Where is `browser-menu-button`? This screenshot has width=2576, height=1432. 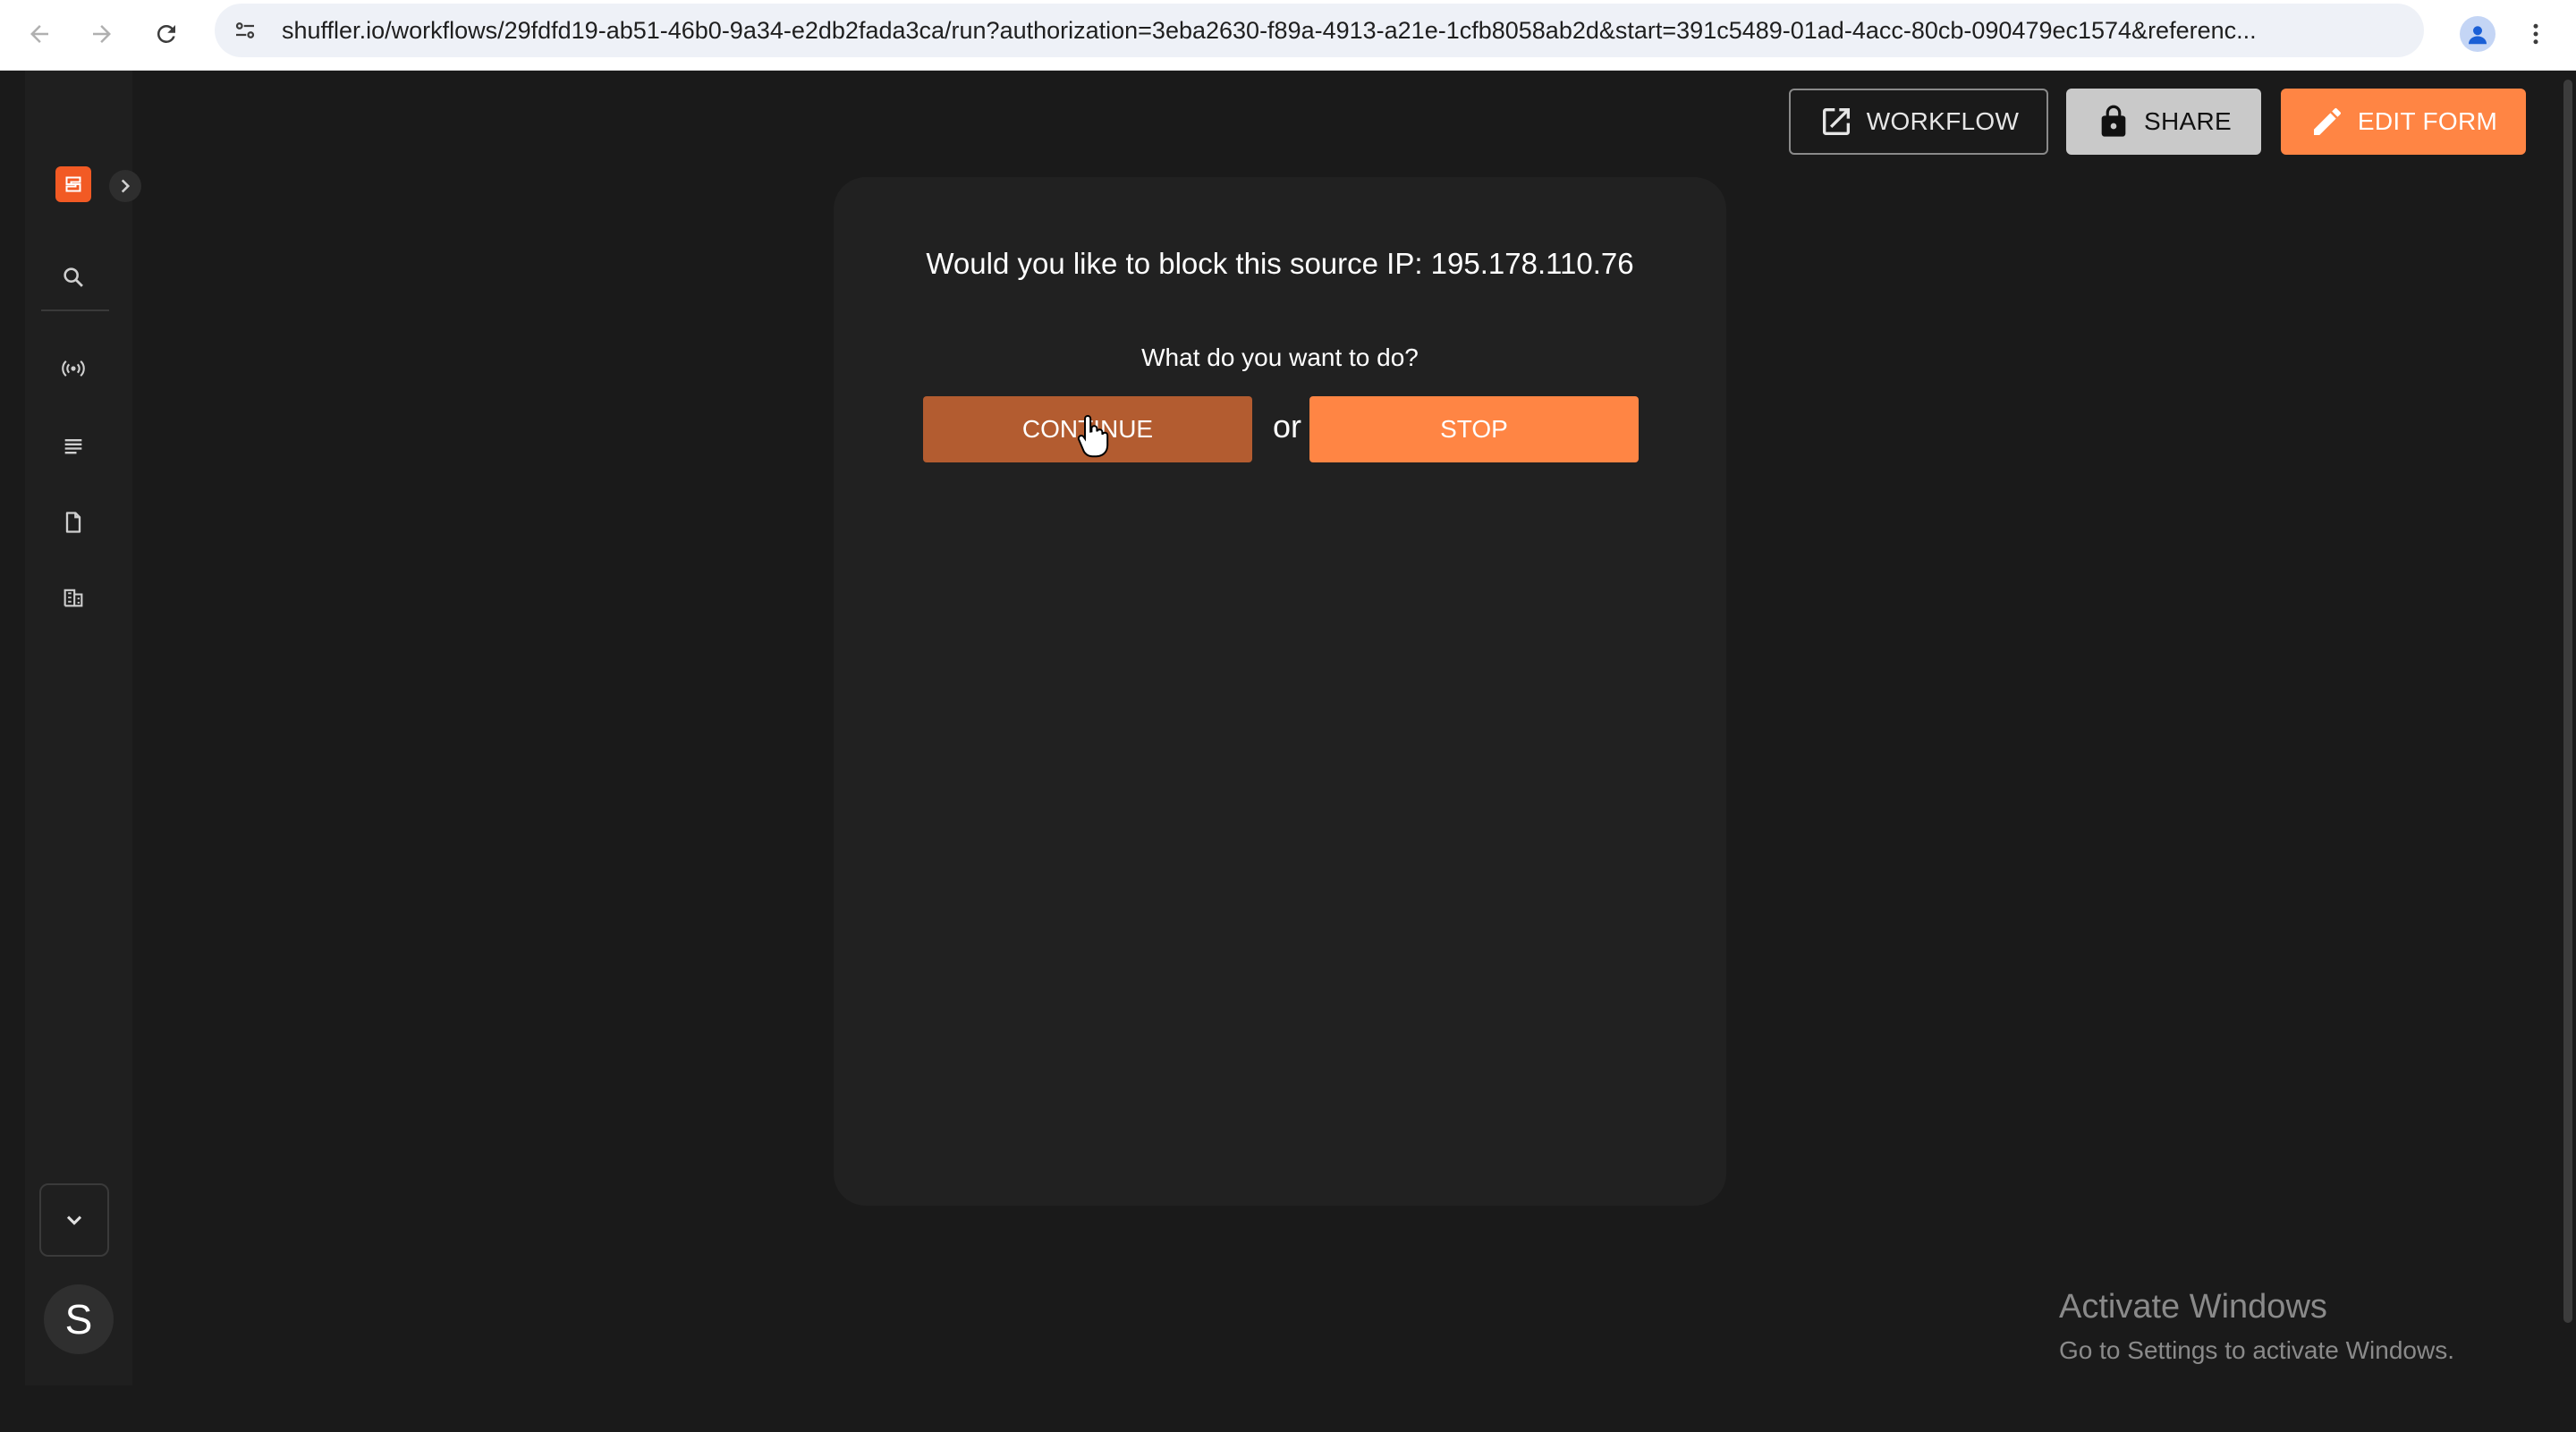
browser-menu-button is located at coordinates (2535, 34).